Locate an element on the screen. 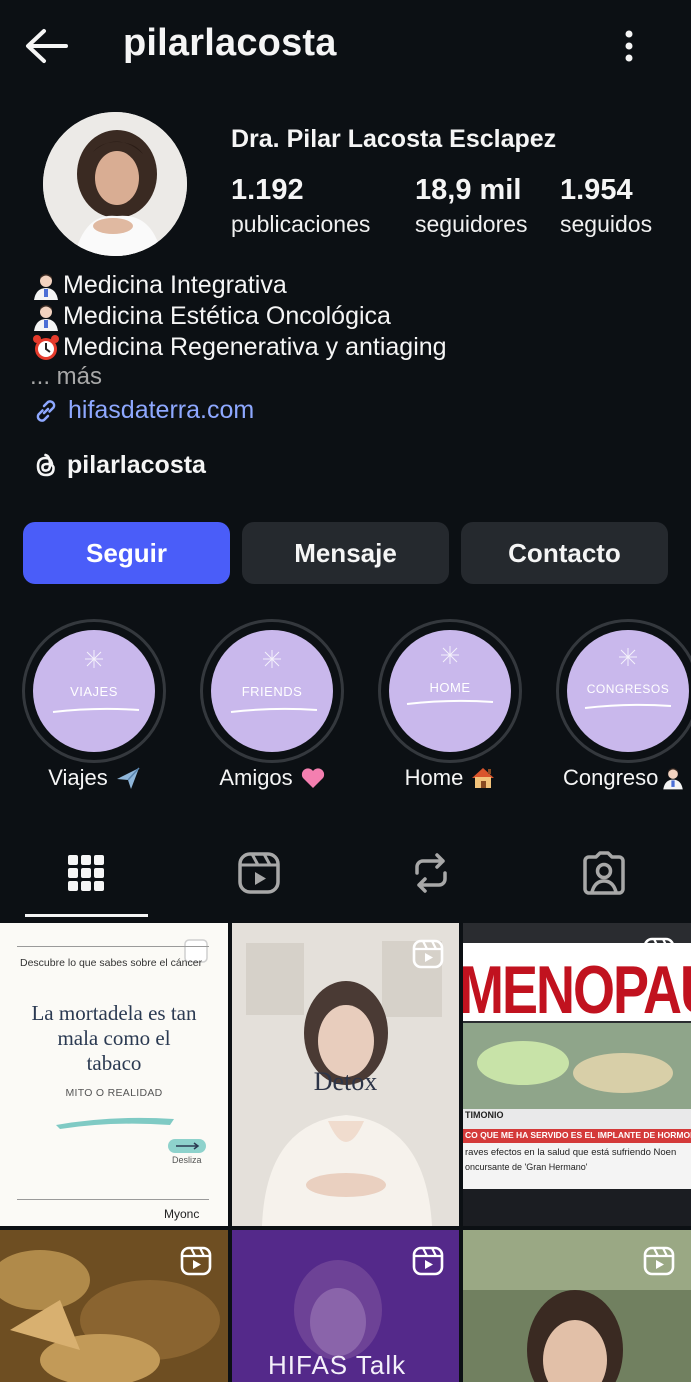  threads-icon is located at coordinates (45, 464).